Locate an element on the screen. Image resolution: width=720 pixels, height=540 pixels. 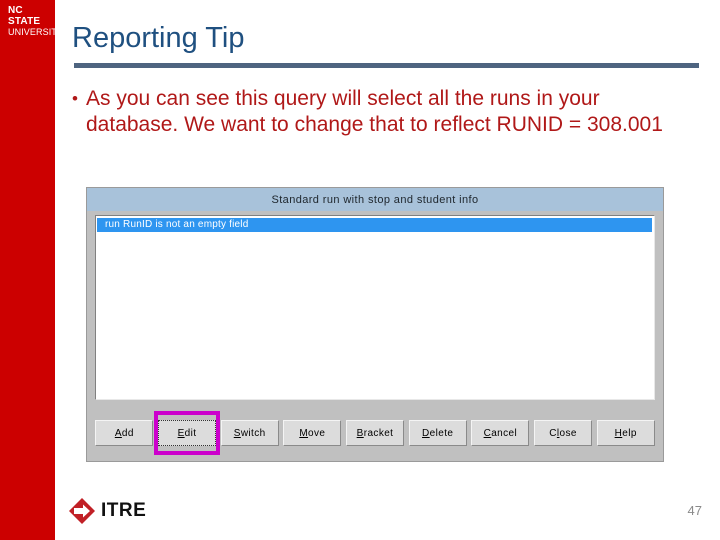
dialog-titlebar: Standard run with stop and student info is located at coordinates (375, 199).